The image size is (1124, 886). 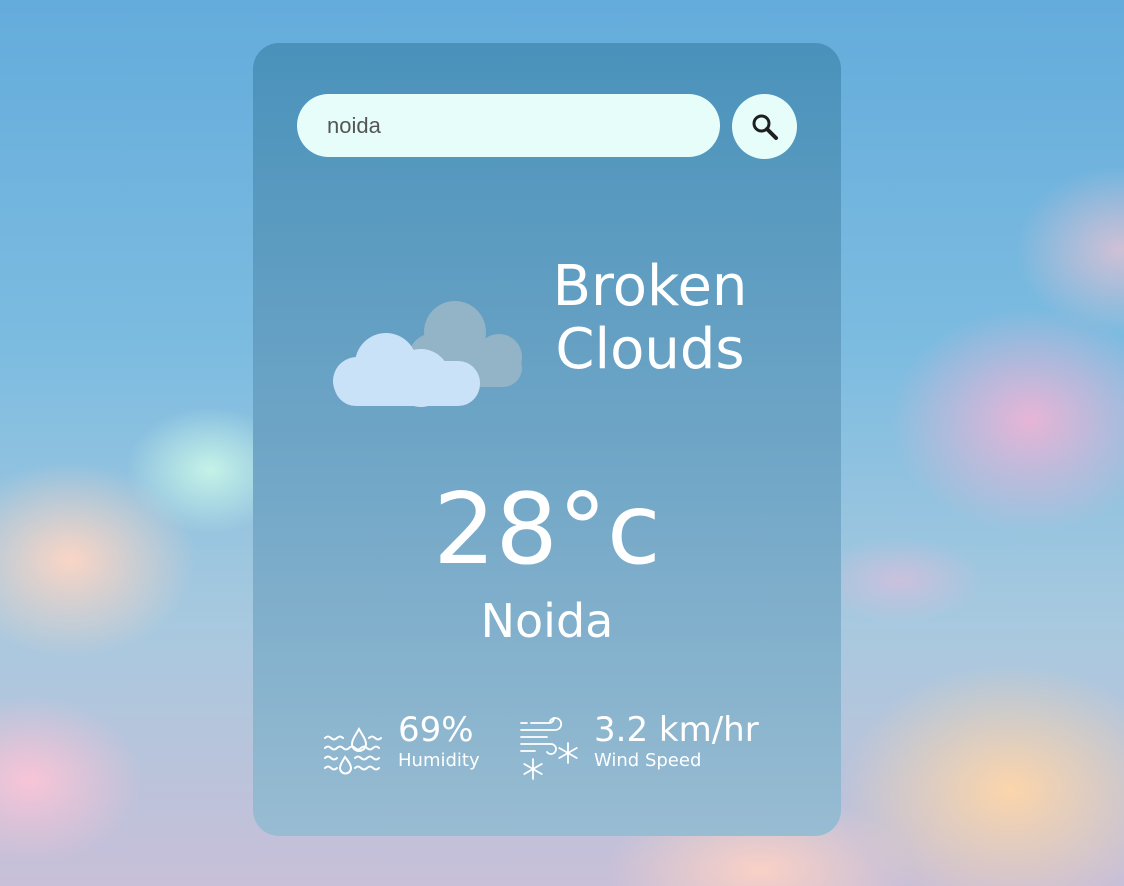 What do you see at coordinates (549, 748) in the screenshot?
I see `wind-icon` at bounding box center [549, 748].